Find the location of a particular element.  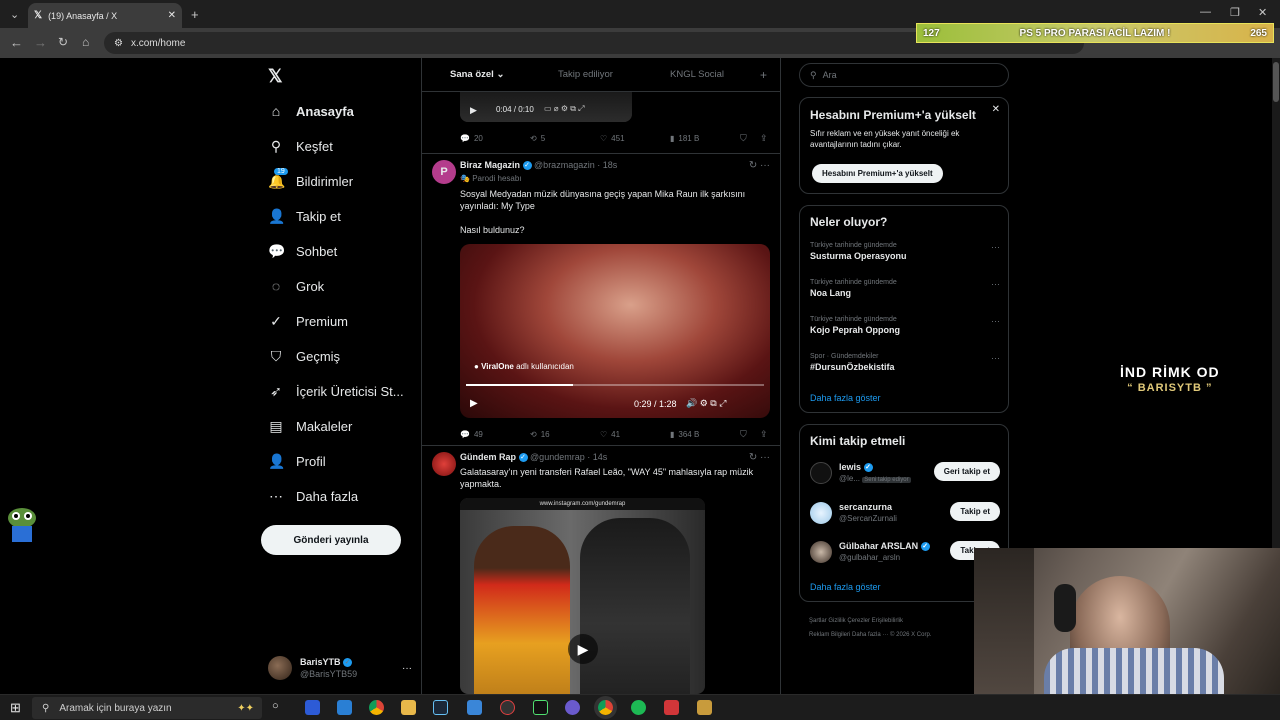

nav-item-5: ◌ Grok is located at coordinates (296, 286).